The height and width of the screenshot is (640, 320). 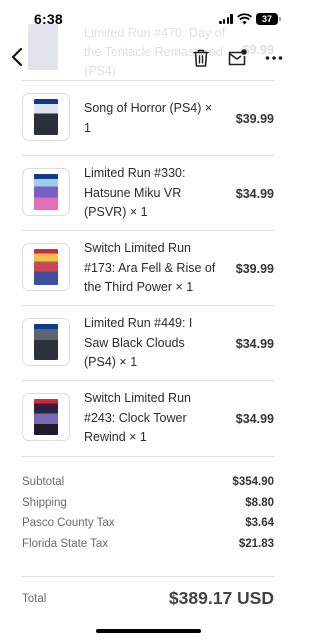 What do you see at coordinates (148, 548) in the screenshot?
I see `state-tax-row: Florida State Tax $21.83` at bounding box center [148, 548].